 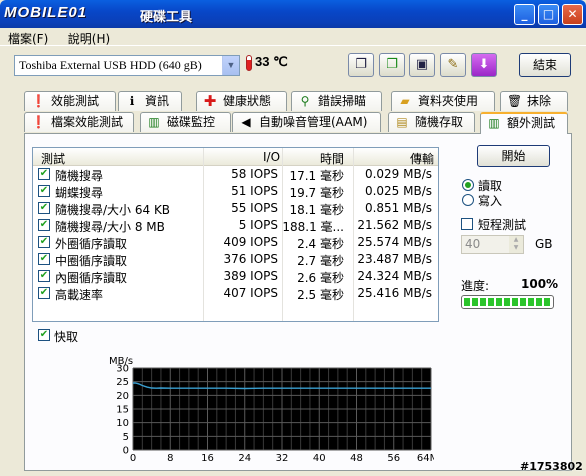 What do you see at coordinates (28, 38) in the screenshot?
I see `menu-file: 檔案(F)` at bounding box center [28, 38].